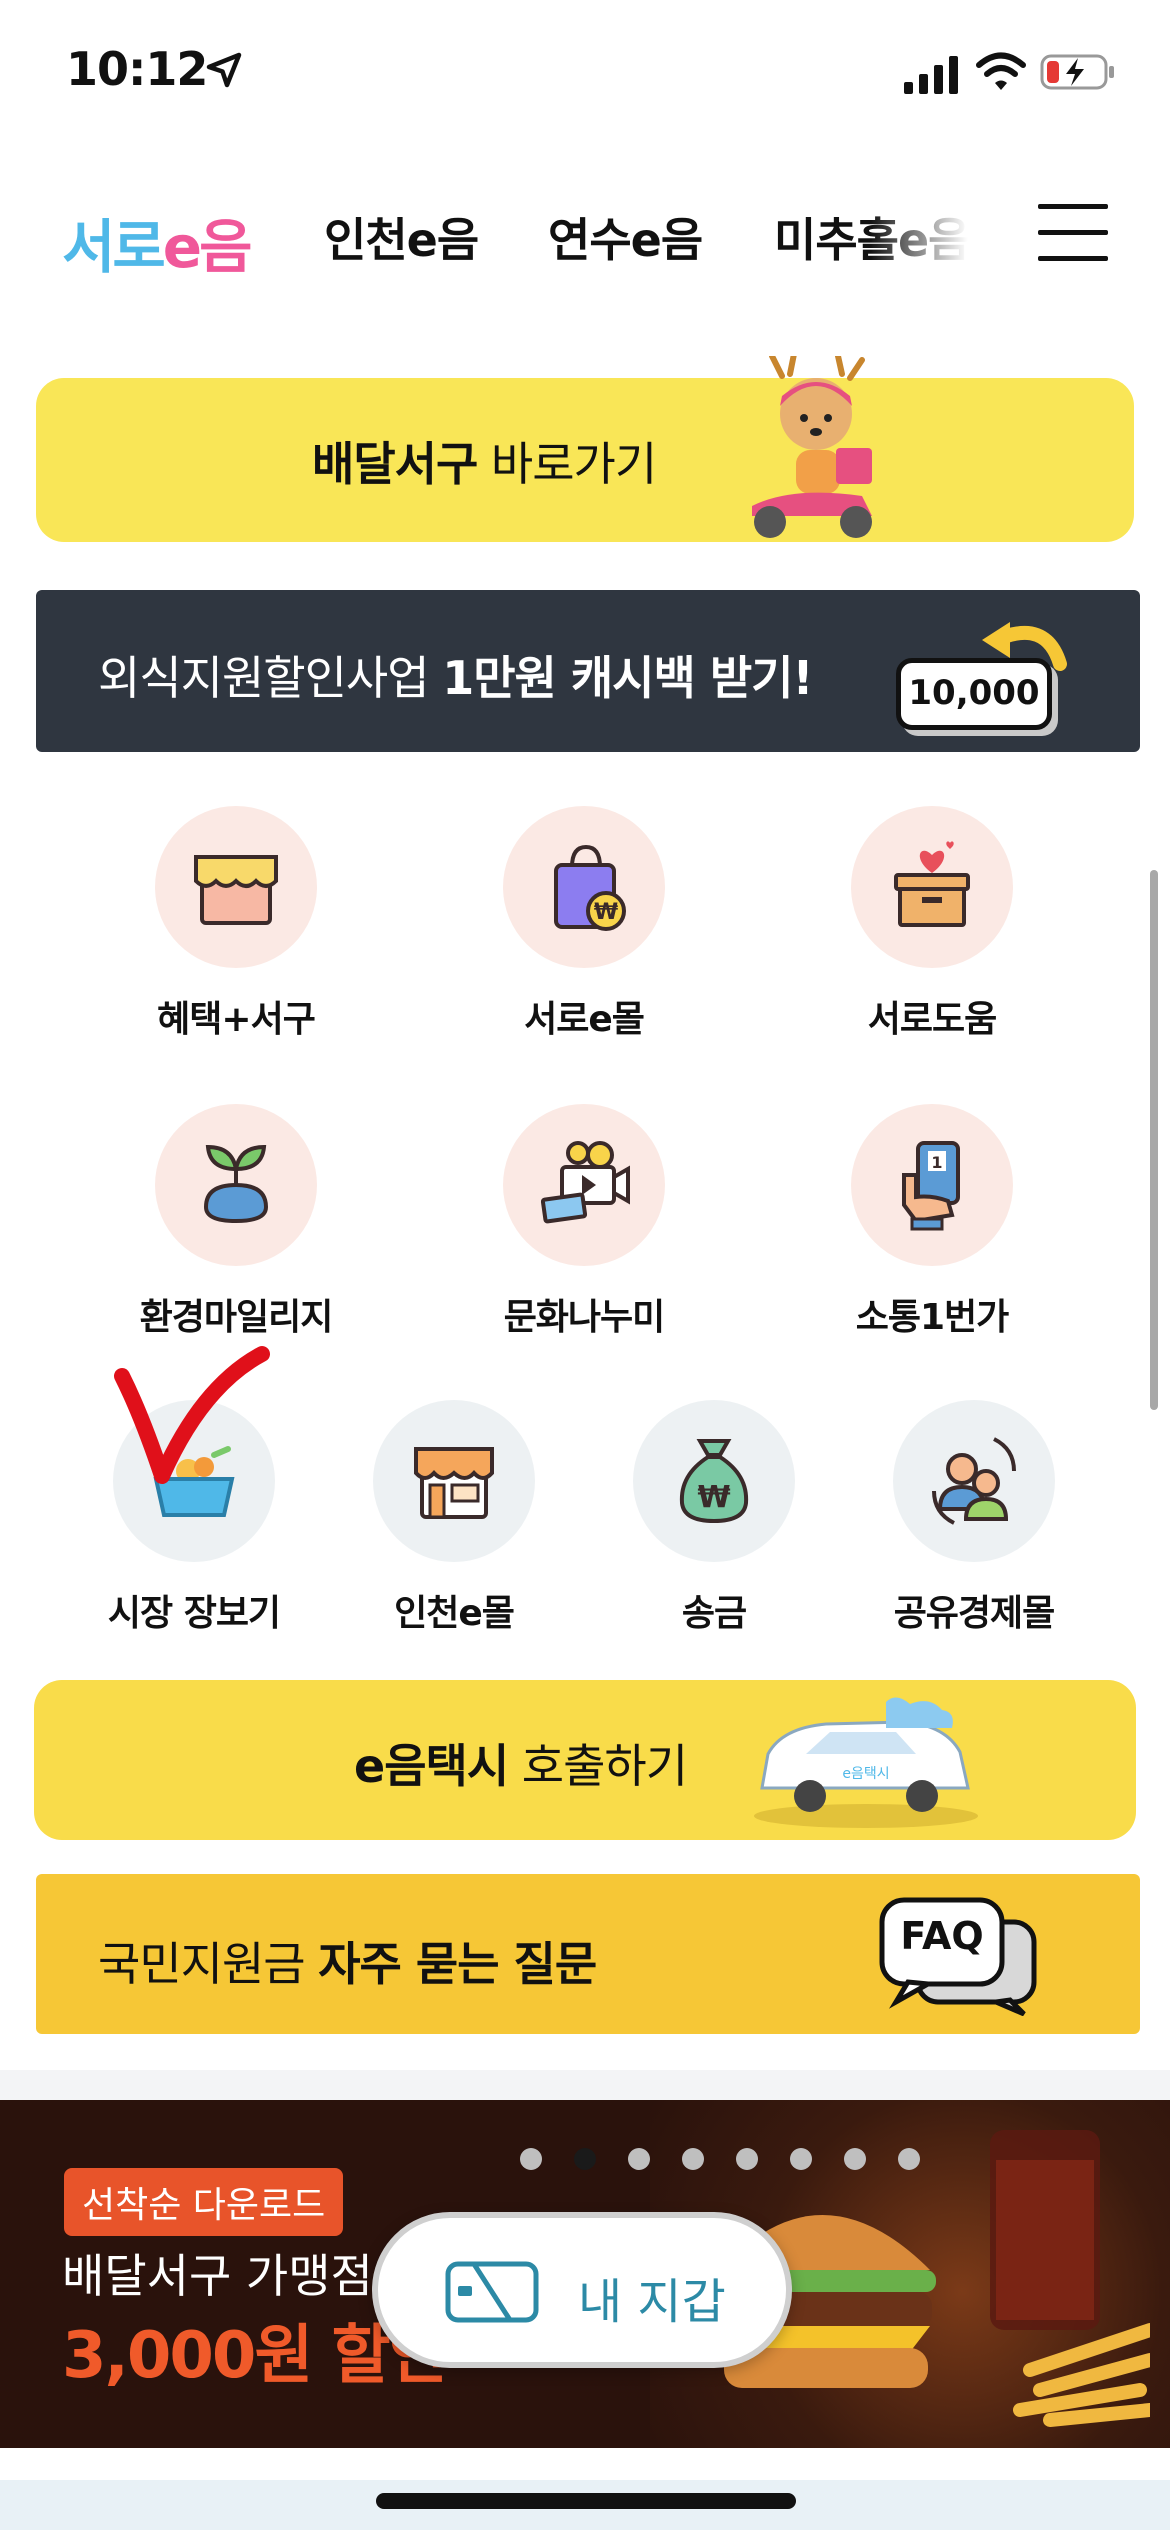 The height and width of the screenshot is (2530, 1170). I want to click on tile-communication-street: 1 소통1번가, so click(932, 1222).